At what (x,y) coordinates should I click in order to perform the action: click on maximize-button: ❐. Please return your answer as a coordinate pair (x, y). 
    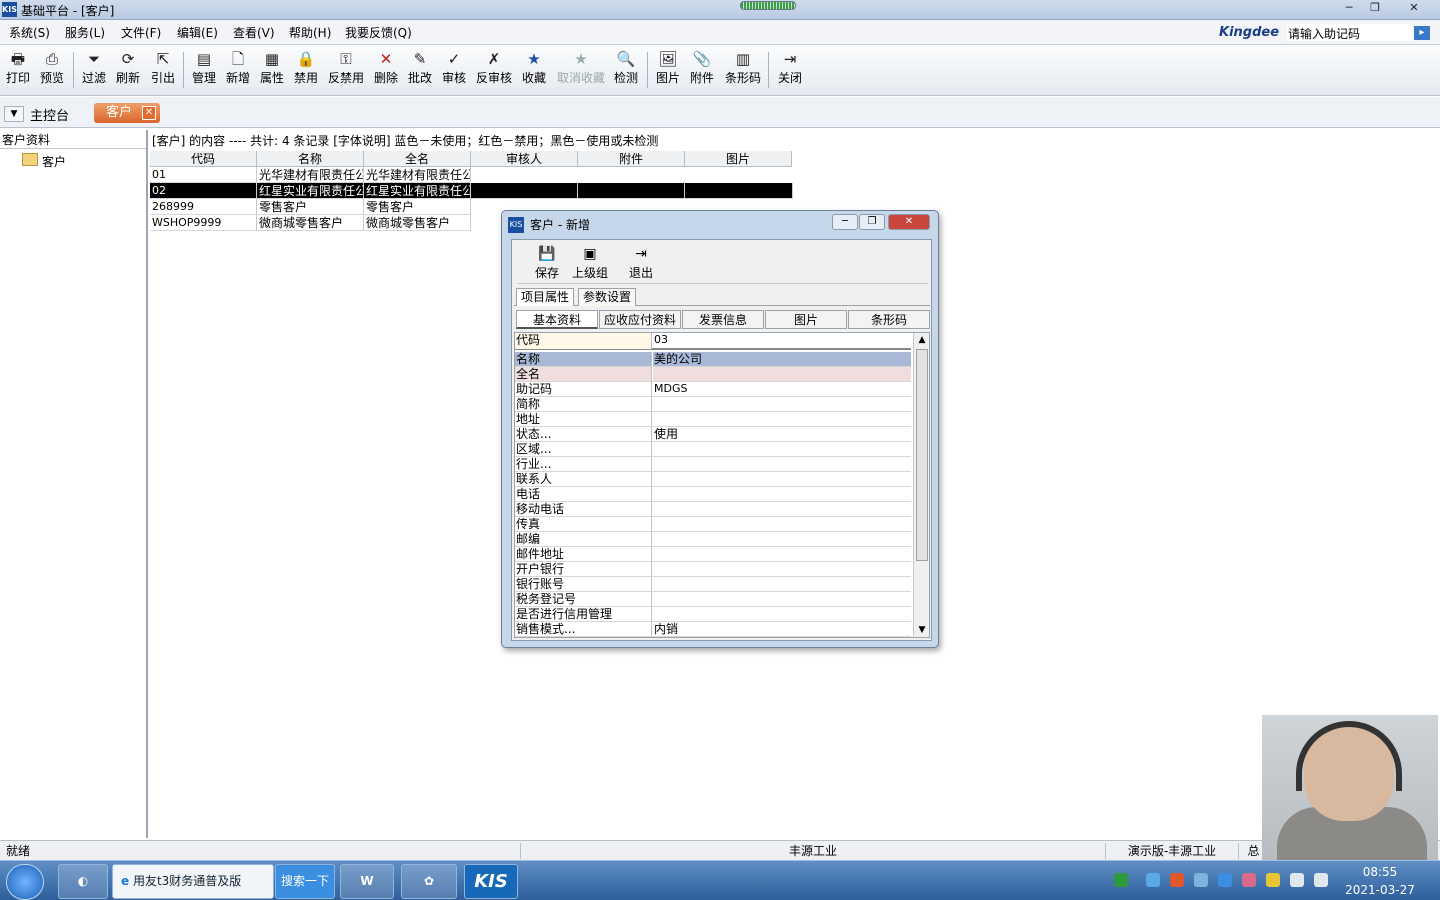
    Looking at the image, I should click on (1375, 8).